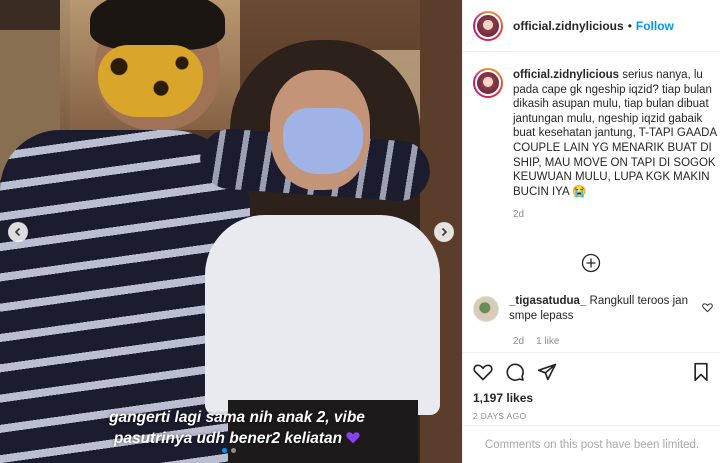  Describe the element at coordinates (150, 81) in the screenshot. I see `leopard-mask` at that location.